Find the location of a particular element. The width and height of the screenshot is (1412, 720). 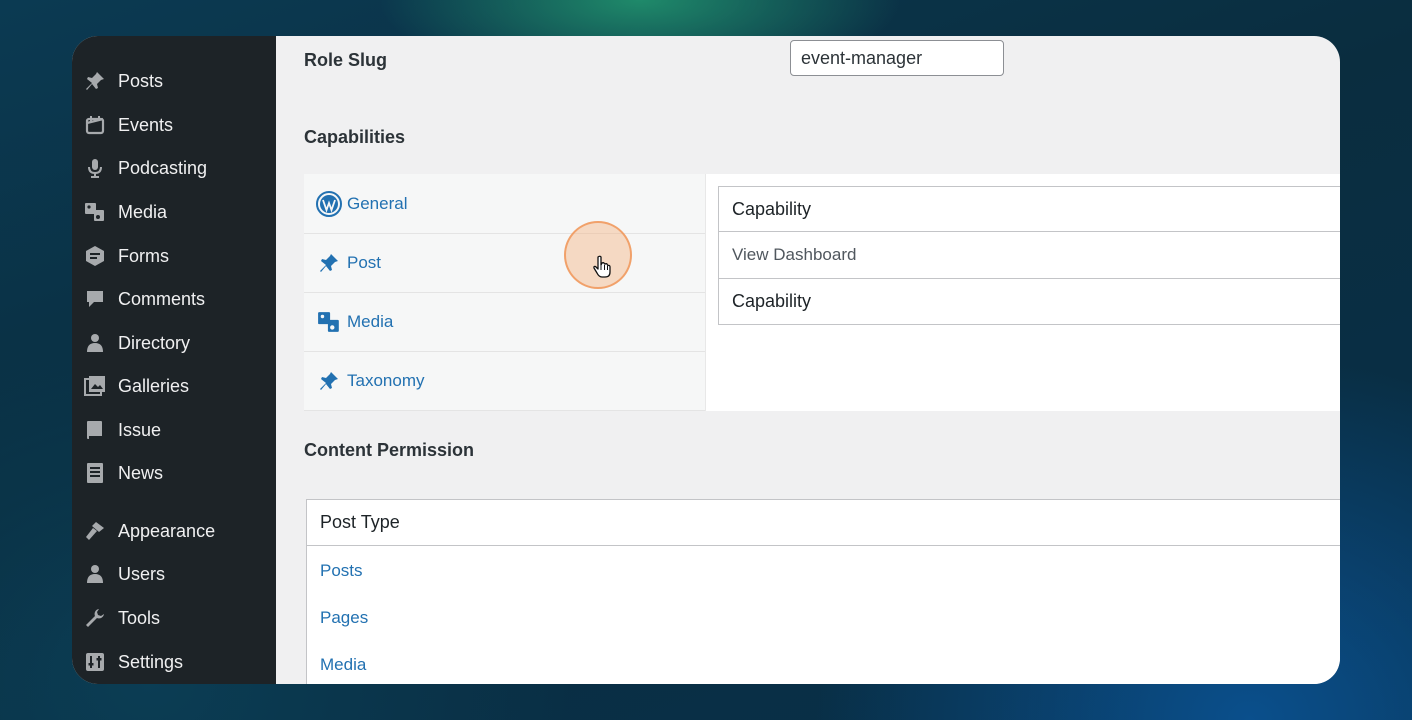

role-slug-label: Role Slug is located at coordinates (346, 60).